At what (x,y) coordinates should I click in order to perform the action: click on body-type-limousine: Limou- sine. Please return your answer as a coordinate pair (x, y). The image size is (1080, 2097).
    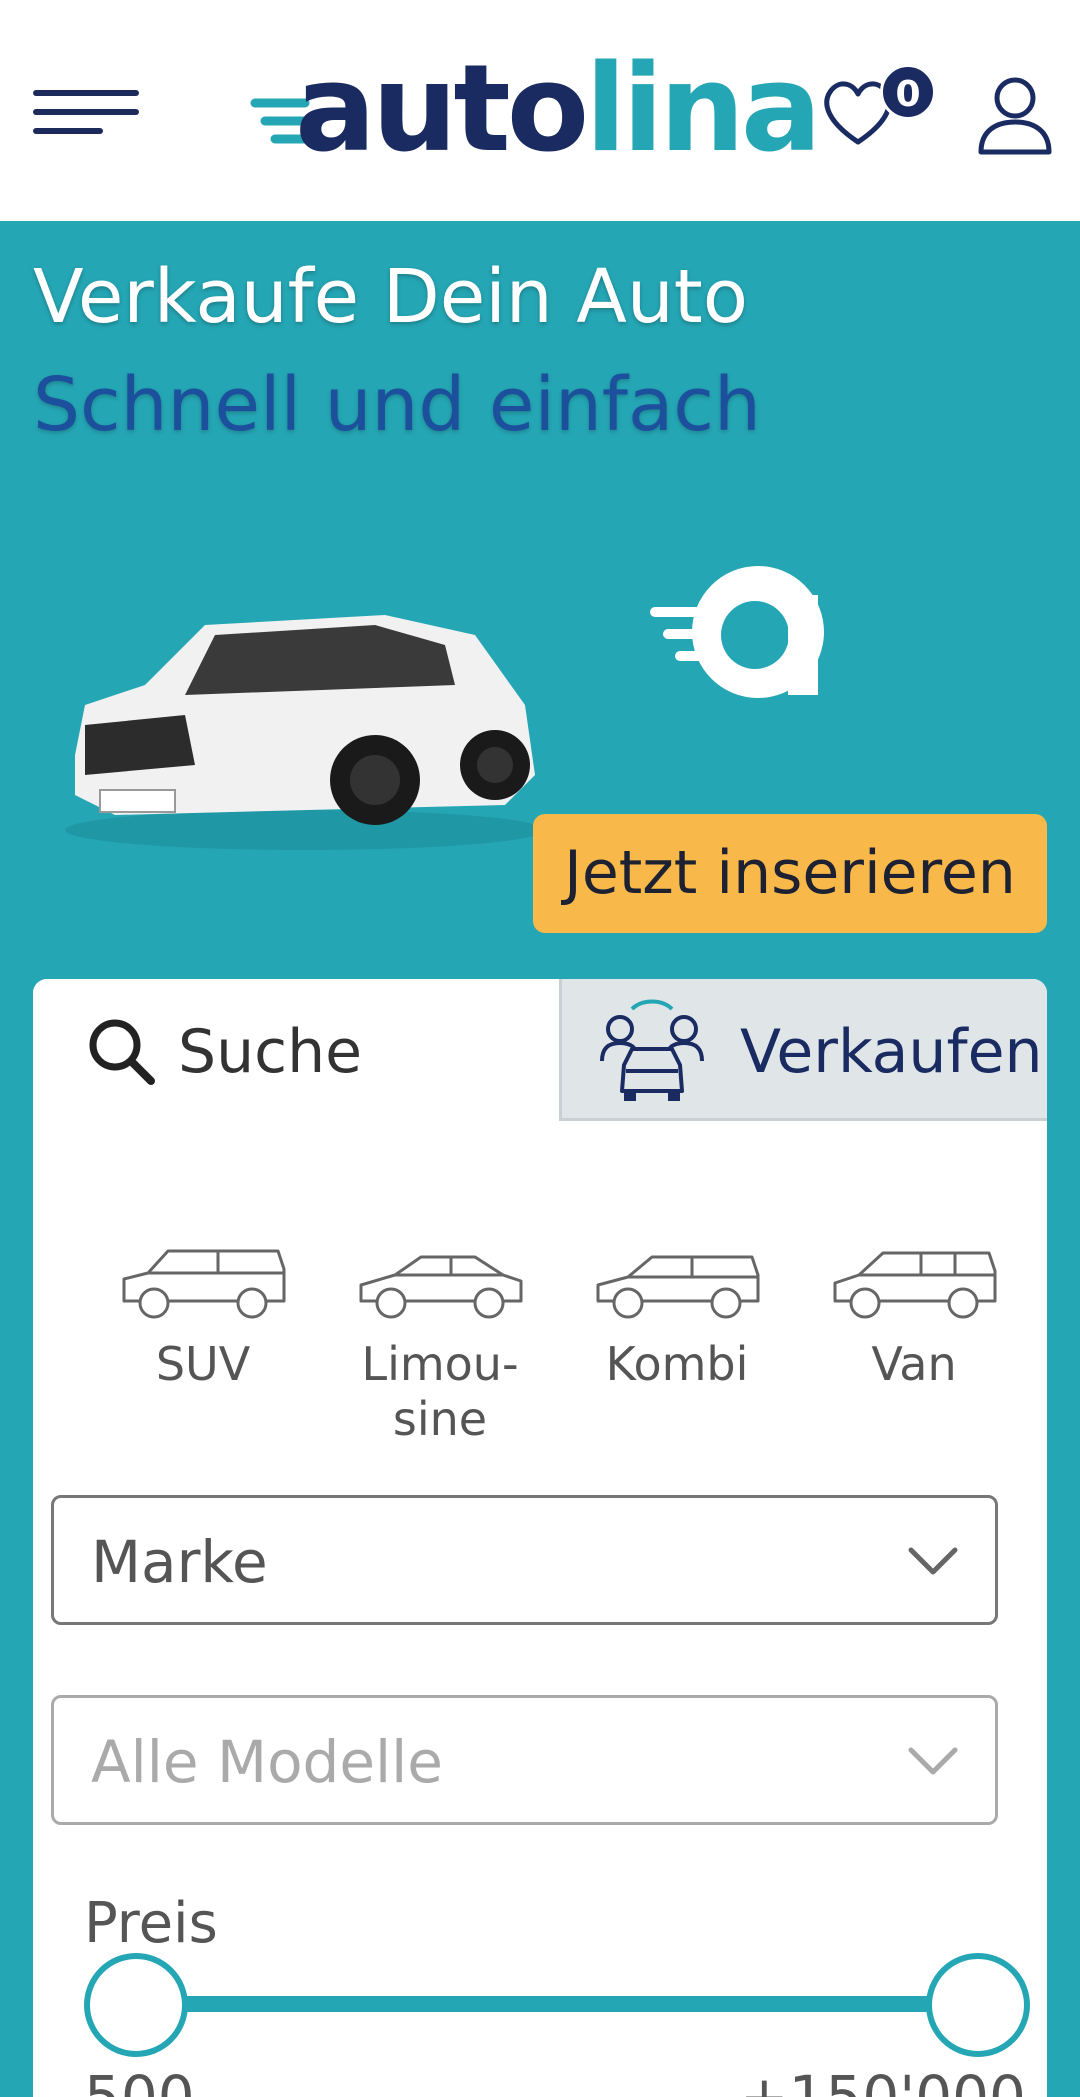
    Looking at the image, I should click on (440, 1342).